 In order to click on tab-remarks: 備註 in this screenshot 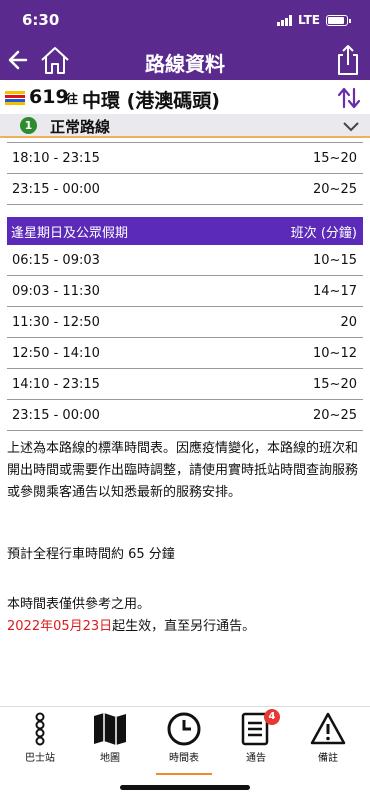, I will do `click(328, 741)`.